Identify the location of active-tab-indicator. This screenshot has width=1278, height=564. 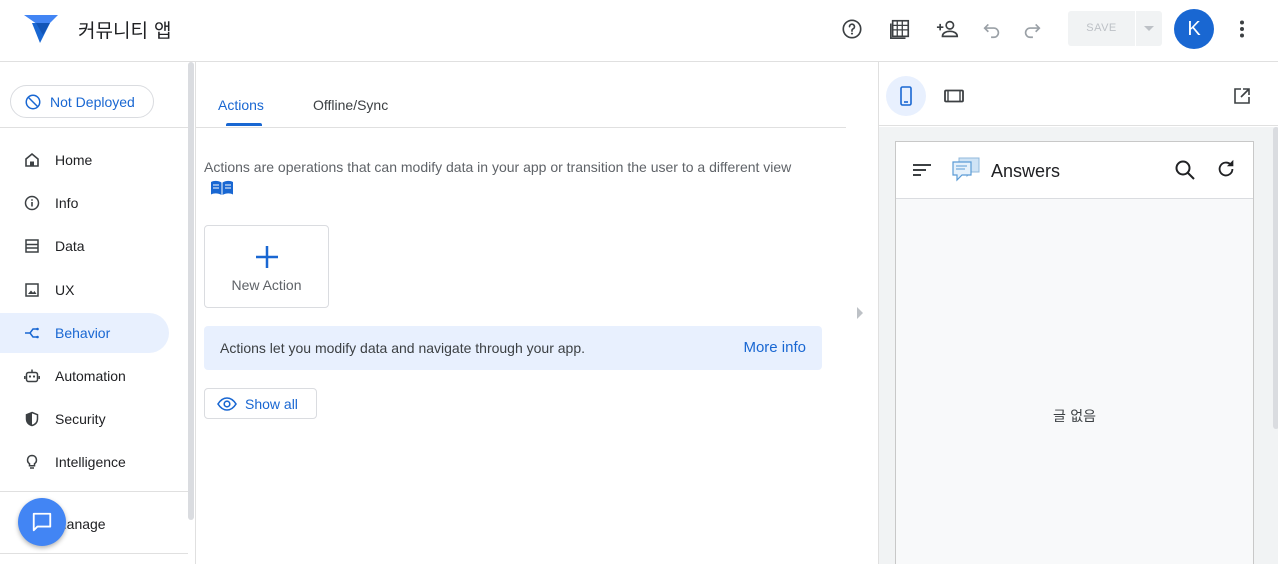
(244, 124).